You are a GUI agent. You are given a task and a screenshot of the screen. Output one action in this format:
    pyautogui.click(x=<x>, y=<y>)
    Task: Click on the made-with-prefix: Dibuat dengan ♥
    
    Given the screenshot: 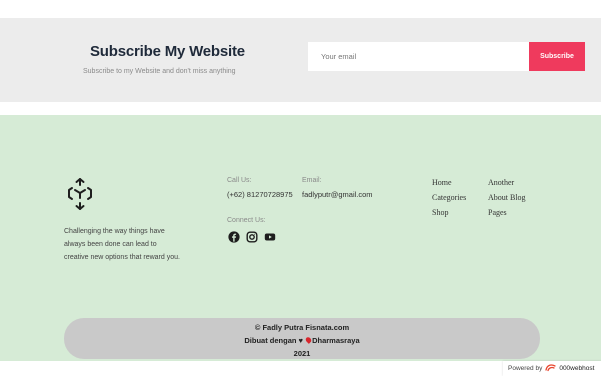 What is the action you would take?
    pyautogui.click(x=275, y=340)
    